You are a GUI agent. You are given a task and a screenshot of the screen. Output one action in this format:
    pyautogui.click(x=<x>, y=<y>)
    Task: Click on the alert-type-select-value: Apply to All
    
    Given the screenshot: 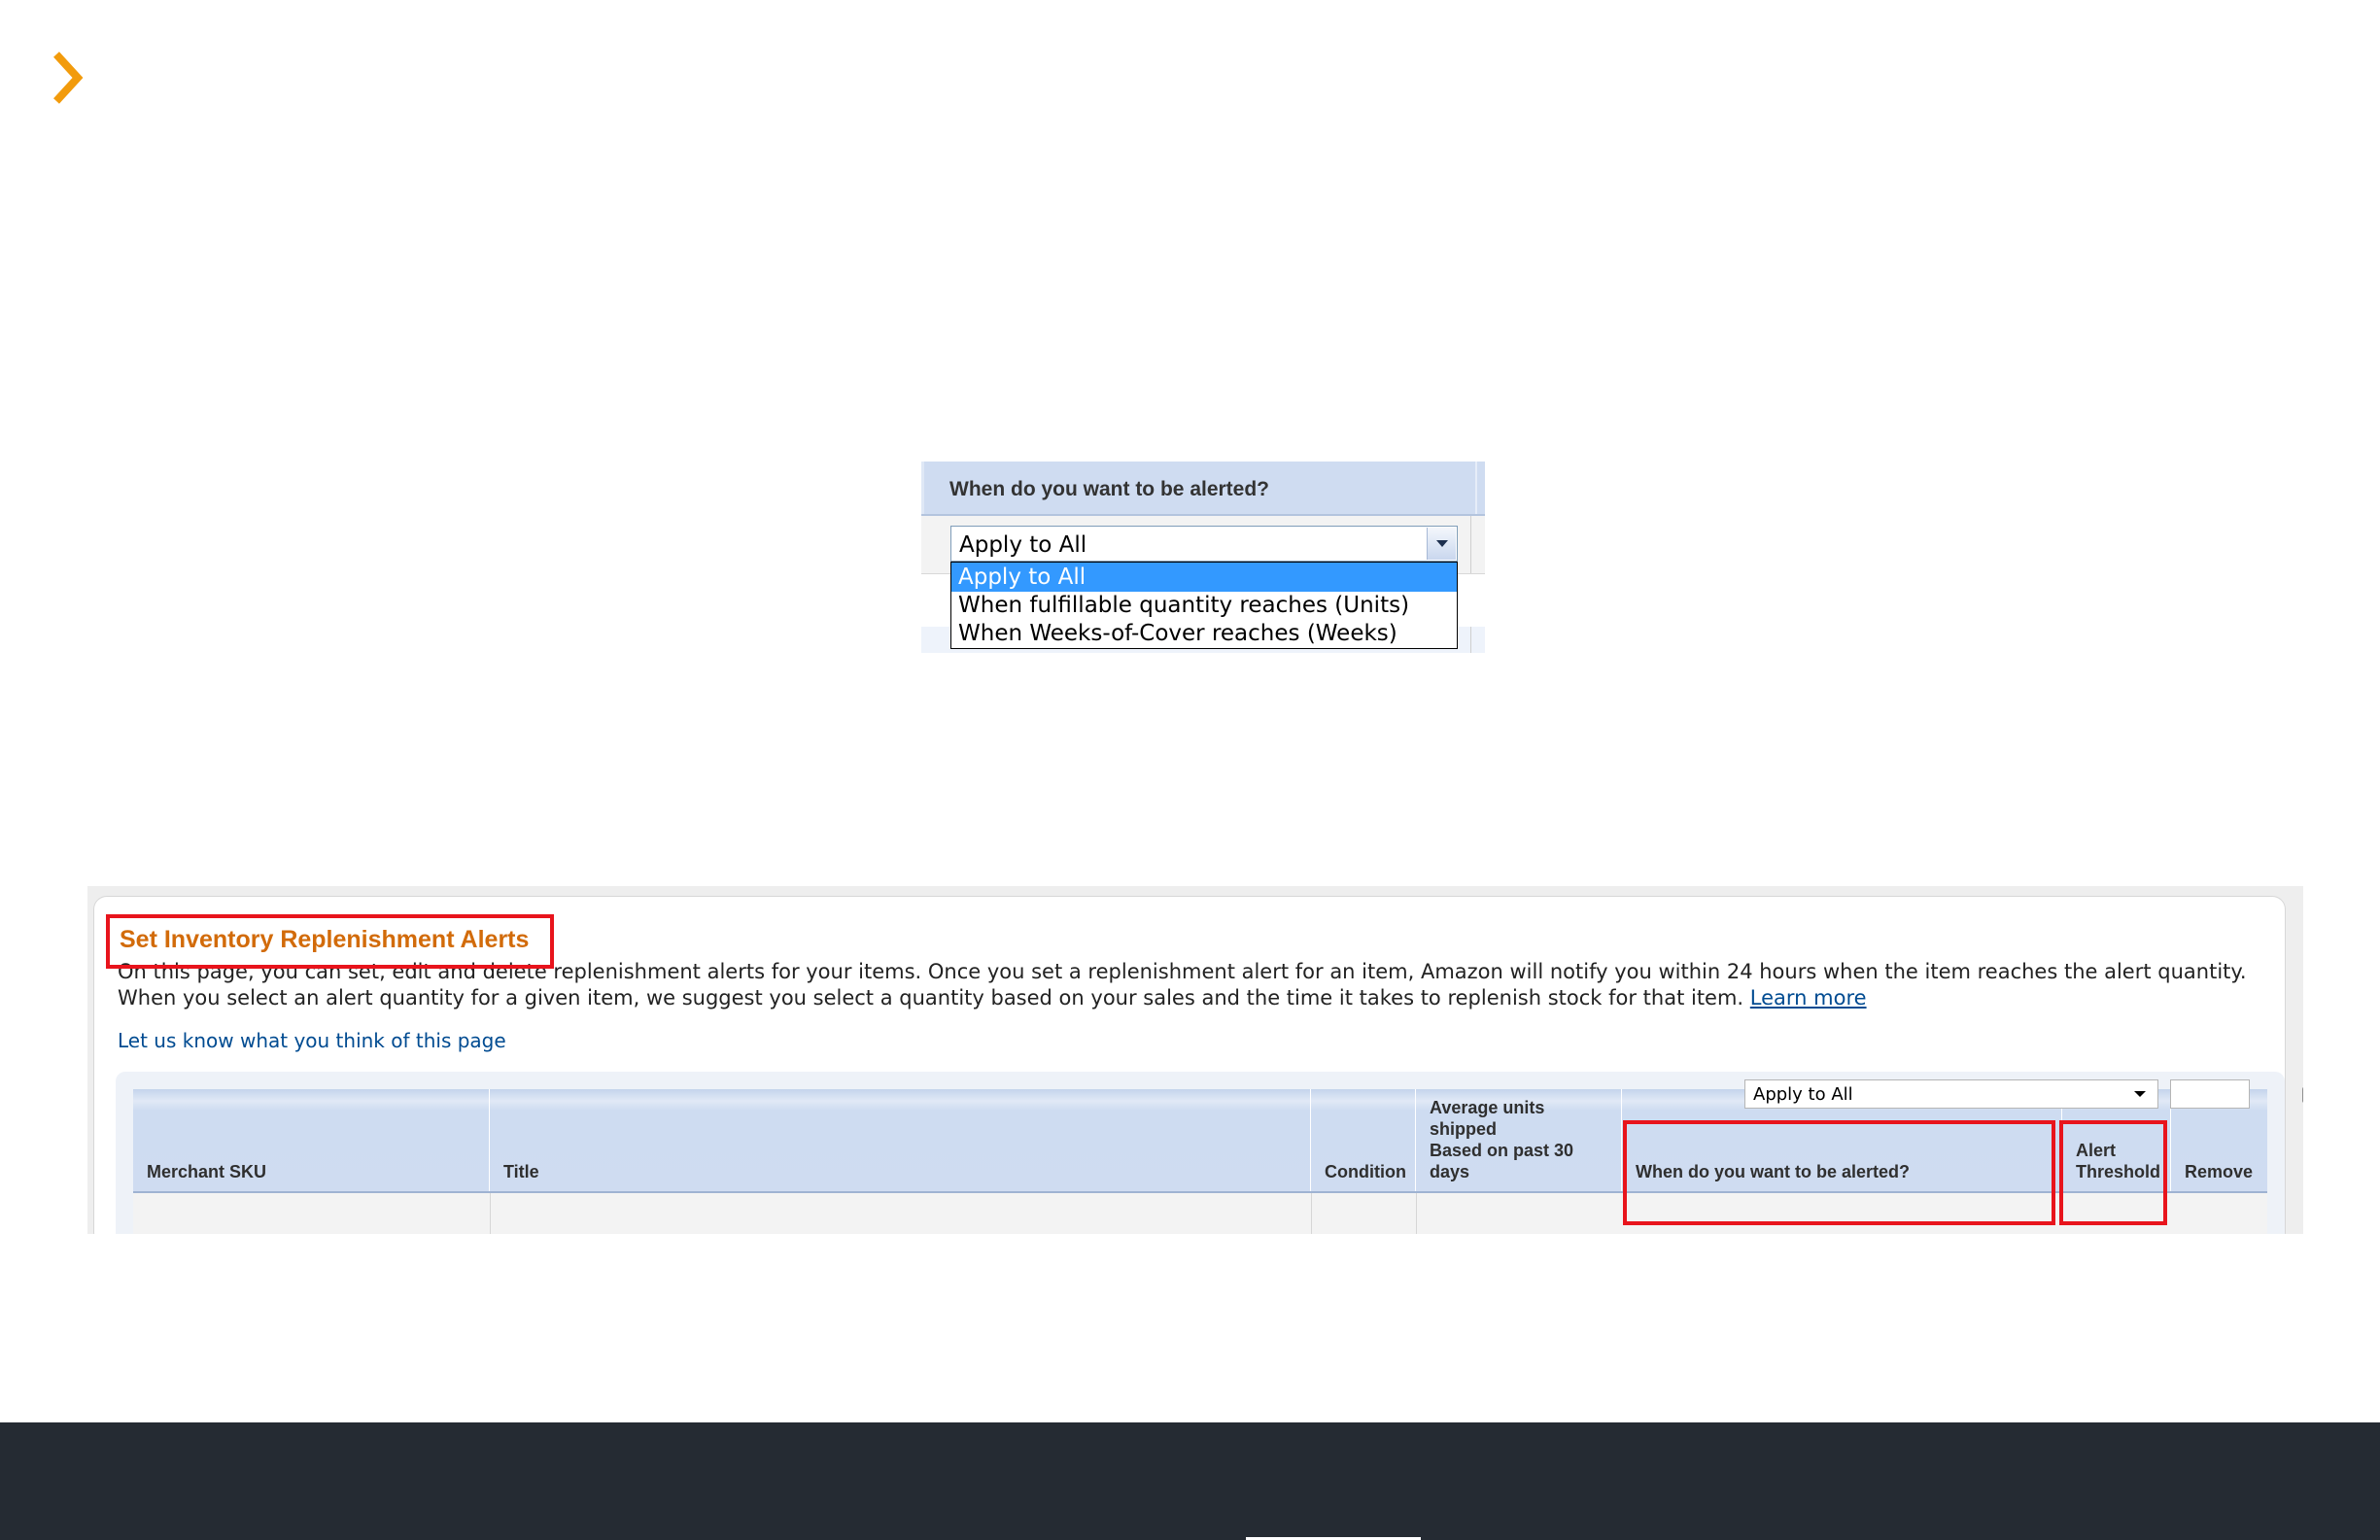 What is the action you would take?
    pyautogui.click(x=1023, y=545)
    